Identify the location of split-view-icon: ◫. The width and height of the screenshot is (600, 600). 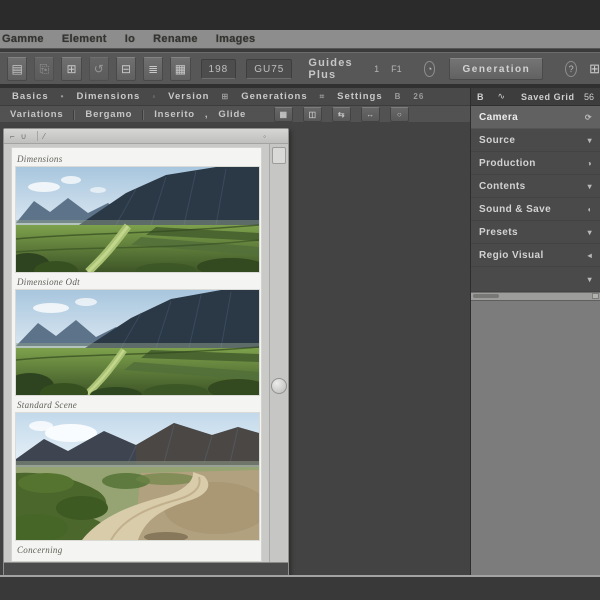
(312, 114).